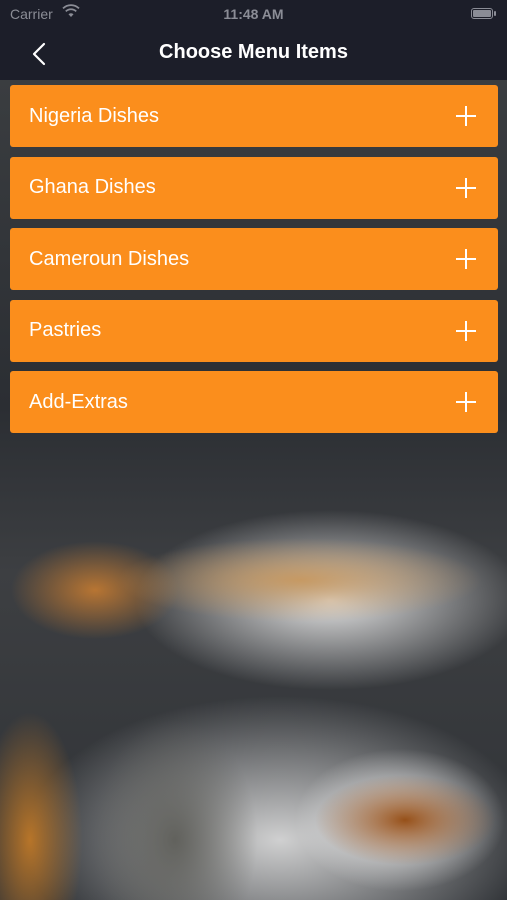 This screenshot has height=900, width=507. Describe the element at coordinates (482, 13) in the screenshot. I see `battery-icon` at that location.